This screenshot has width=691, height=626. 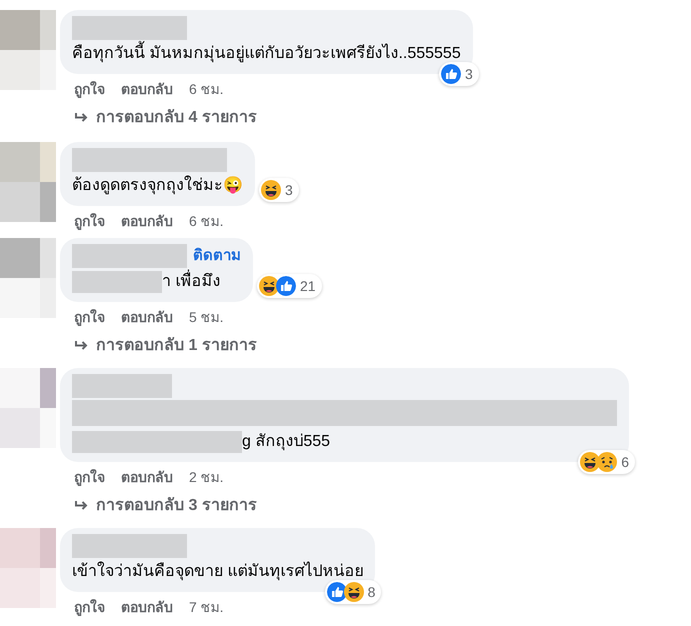 I want to click on timestamp: 7 ชม., so click(x=206, y=607).